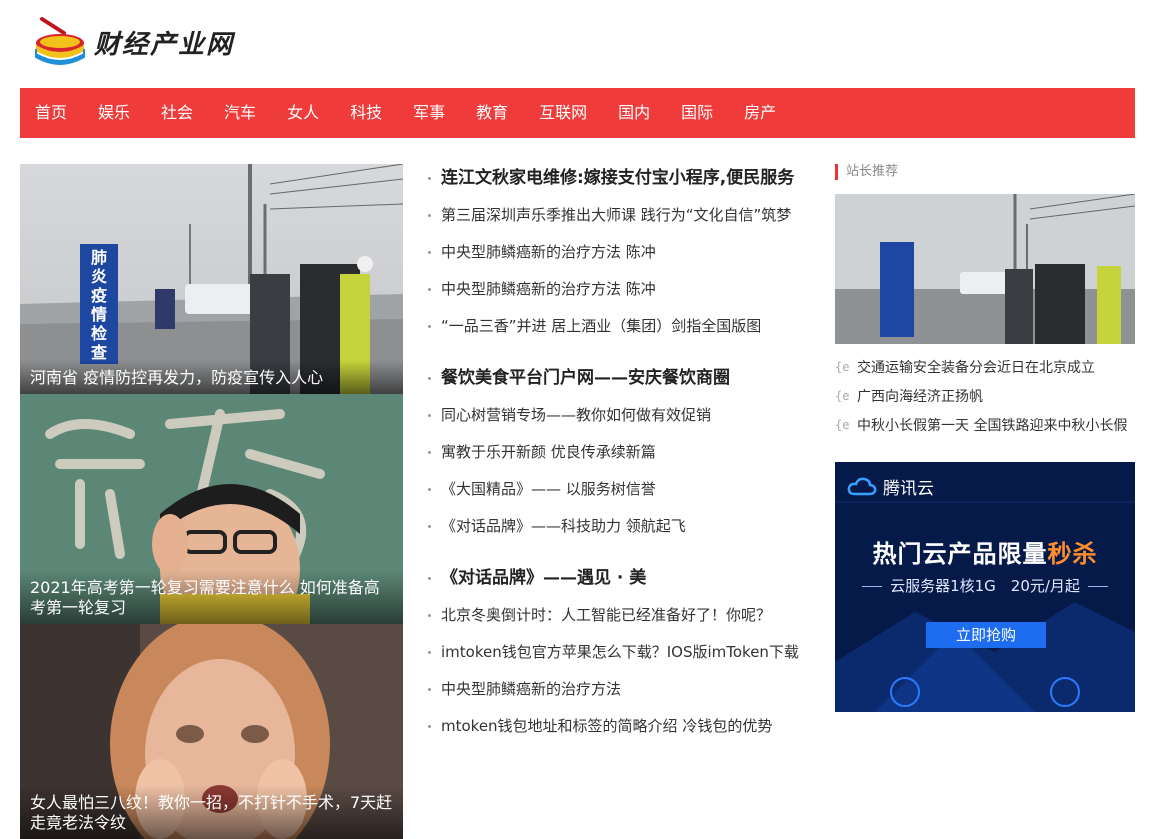  I want to click on list-item: 《大国精品》—— 以服务树信誉, so click(623, 489).